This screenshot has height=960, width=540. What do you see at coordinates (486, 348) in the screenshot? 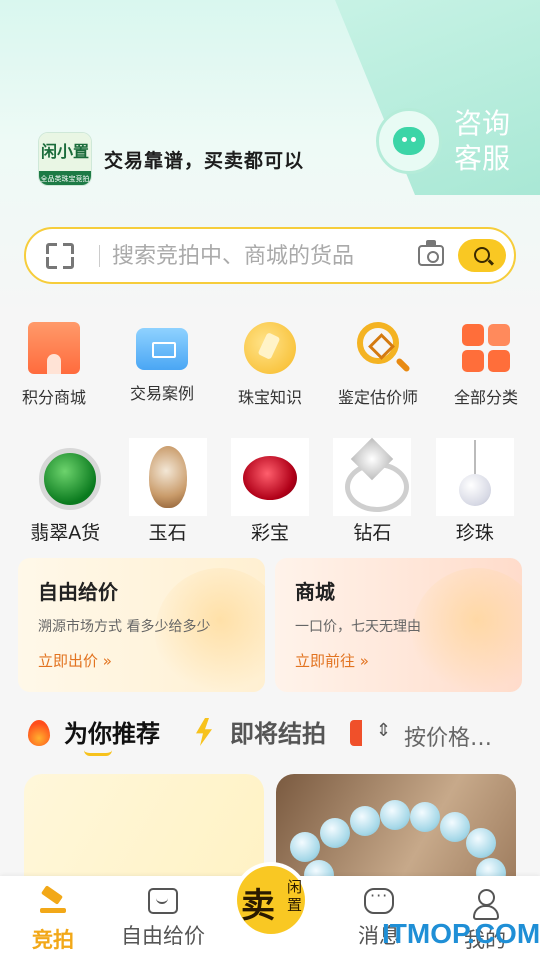
I see `grid-categories-icon` at bounding box center [486, 348].